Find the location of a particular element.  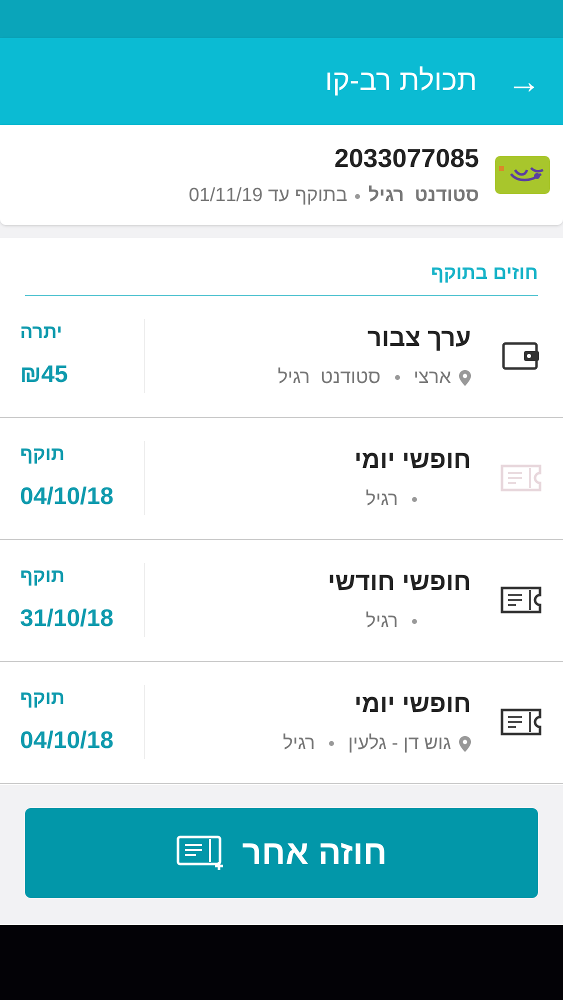

screen-title: תכולת רב-קו is located at coordinates (401, 81).